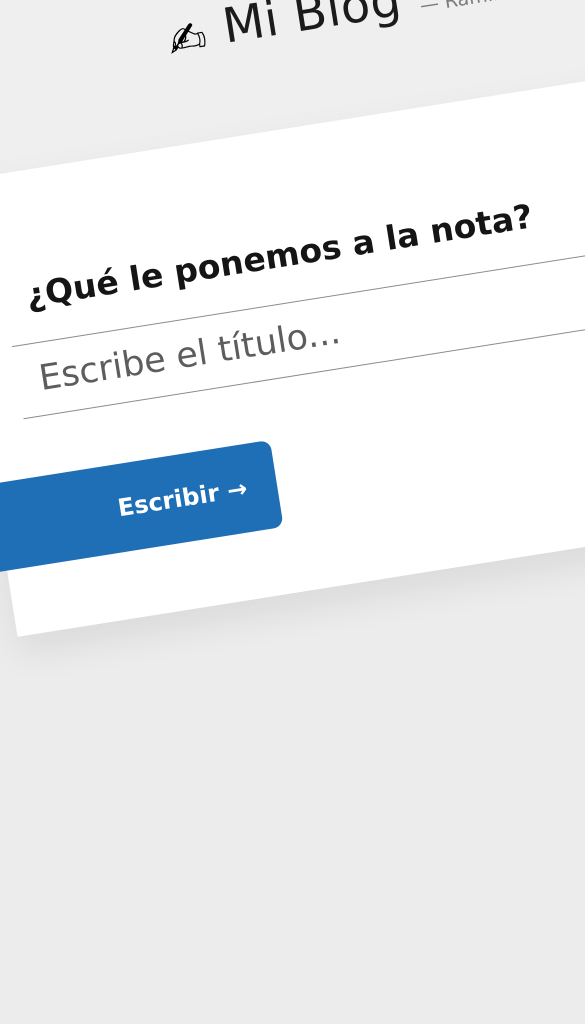 This screenshot has width=585, height=1024. I want to click on brand: ✍ Mi Blog — Ramiro Lóizaga, so click(374, 34).